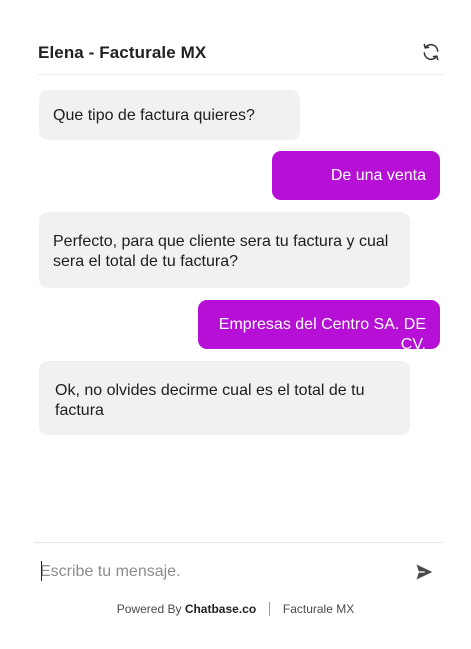 The image size is (471, 649). I want to click on company-label: Facturale MX, so click(318, 609).